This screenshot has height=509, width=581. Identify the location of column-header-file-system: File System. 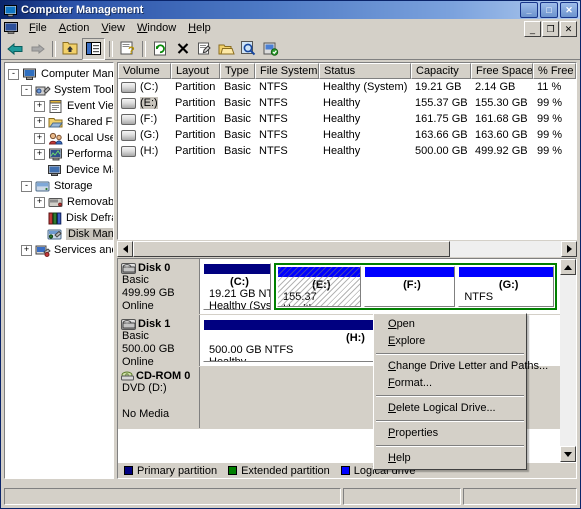
(287, 71).